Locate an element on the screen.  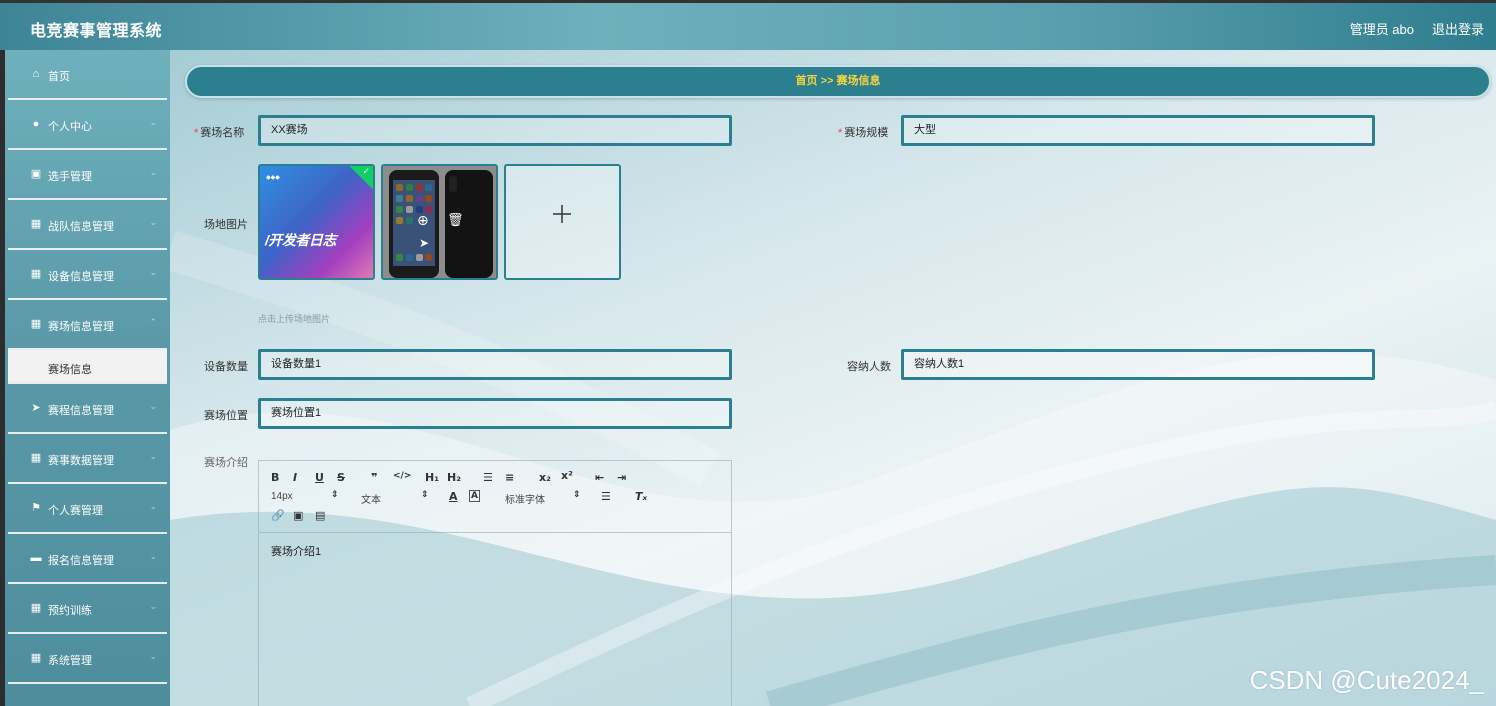
clipboard-icon: ▣ is located at coordinates (36, 174).